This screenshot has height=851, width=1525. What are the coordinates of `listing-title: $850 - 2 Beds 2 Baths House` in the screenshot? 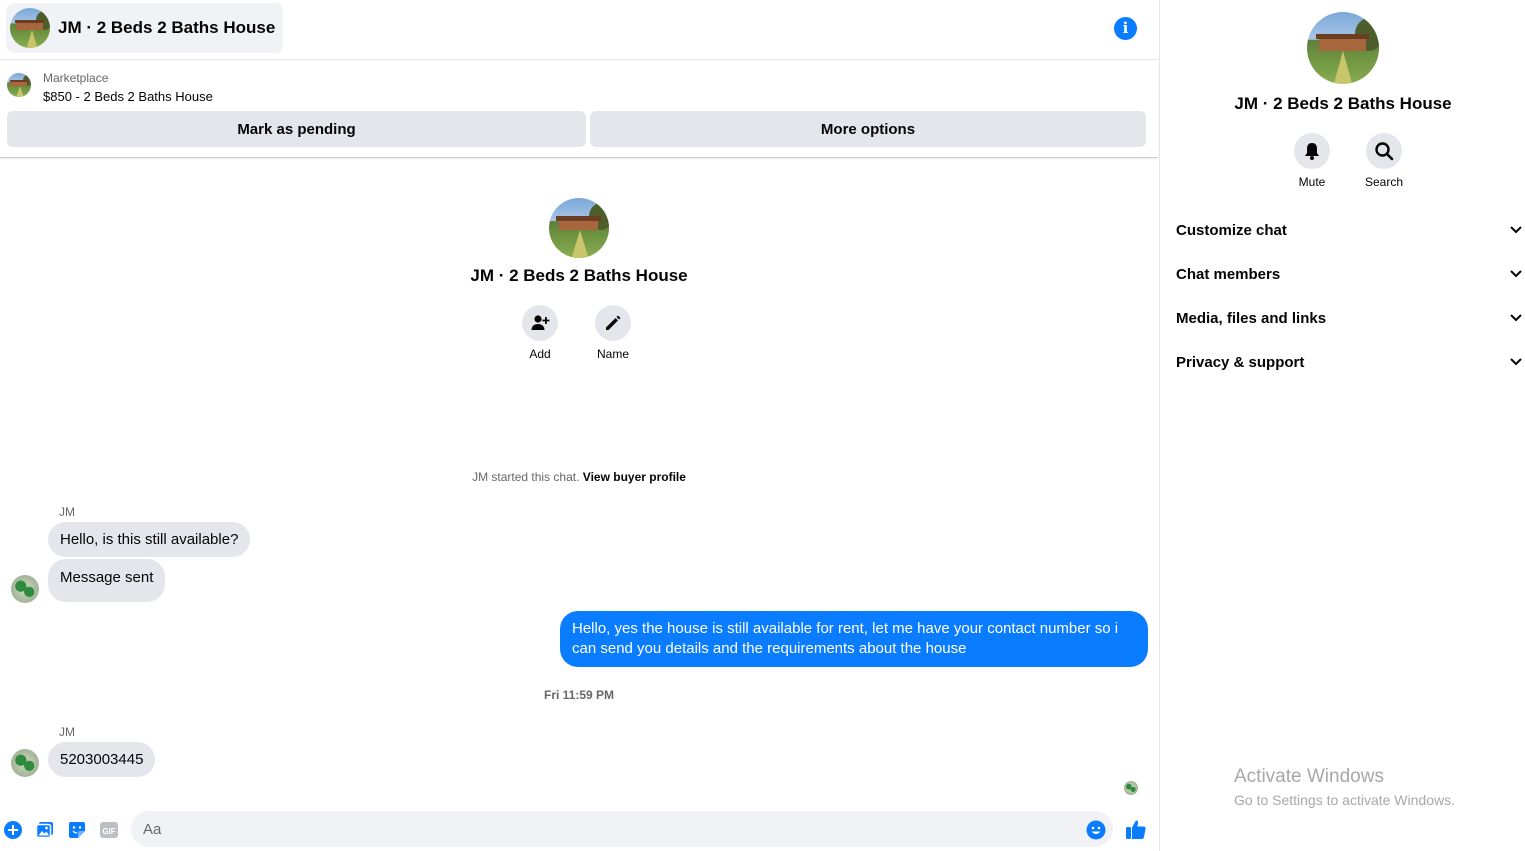 It's located at (128, 96).